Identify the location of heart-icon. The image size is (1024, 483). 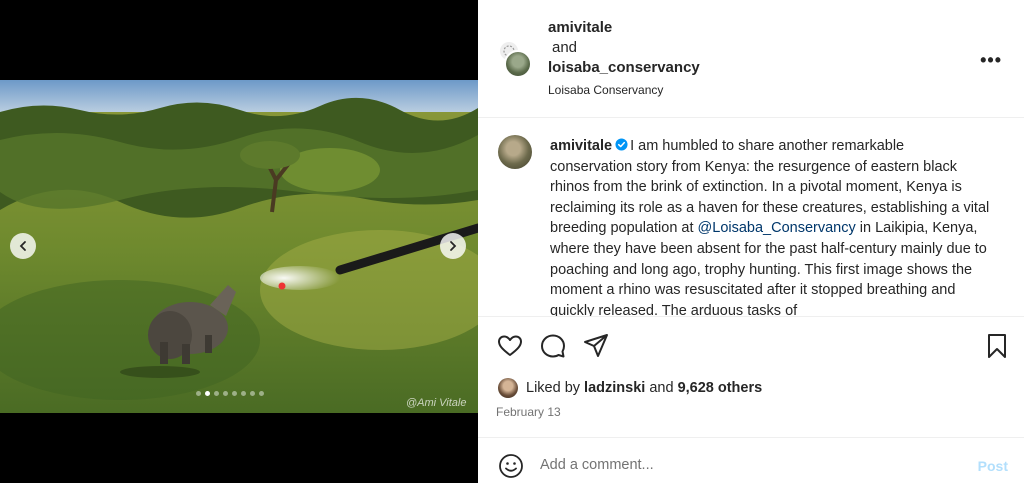
(510, 346).